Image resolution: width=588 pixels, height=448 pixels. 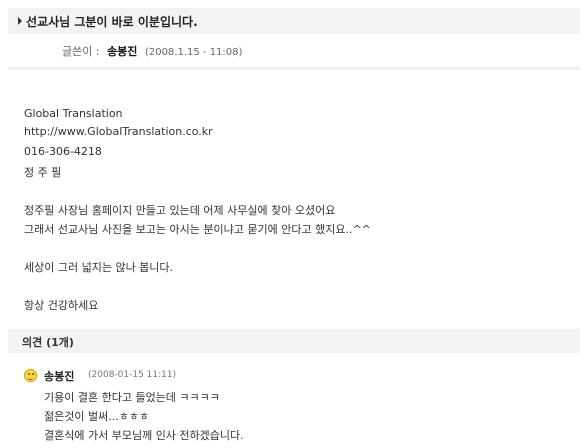 What do you see at coordinates (132, 397) in the screenshot?
I see `comment-line: 기용이 결혼 한다고 들었는데 ㅋㅋㅋㅋ` at bounding box center [132, 397].